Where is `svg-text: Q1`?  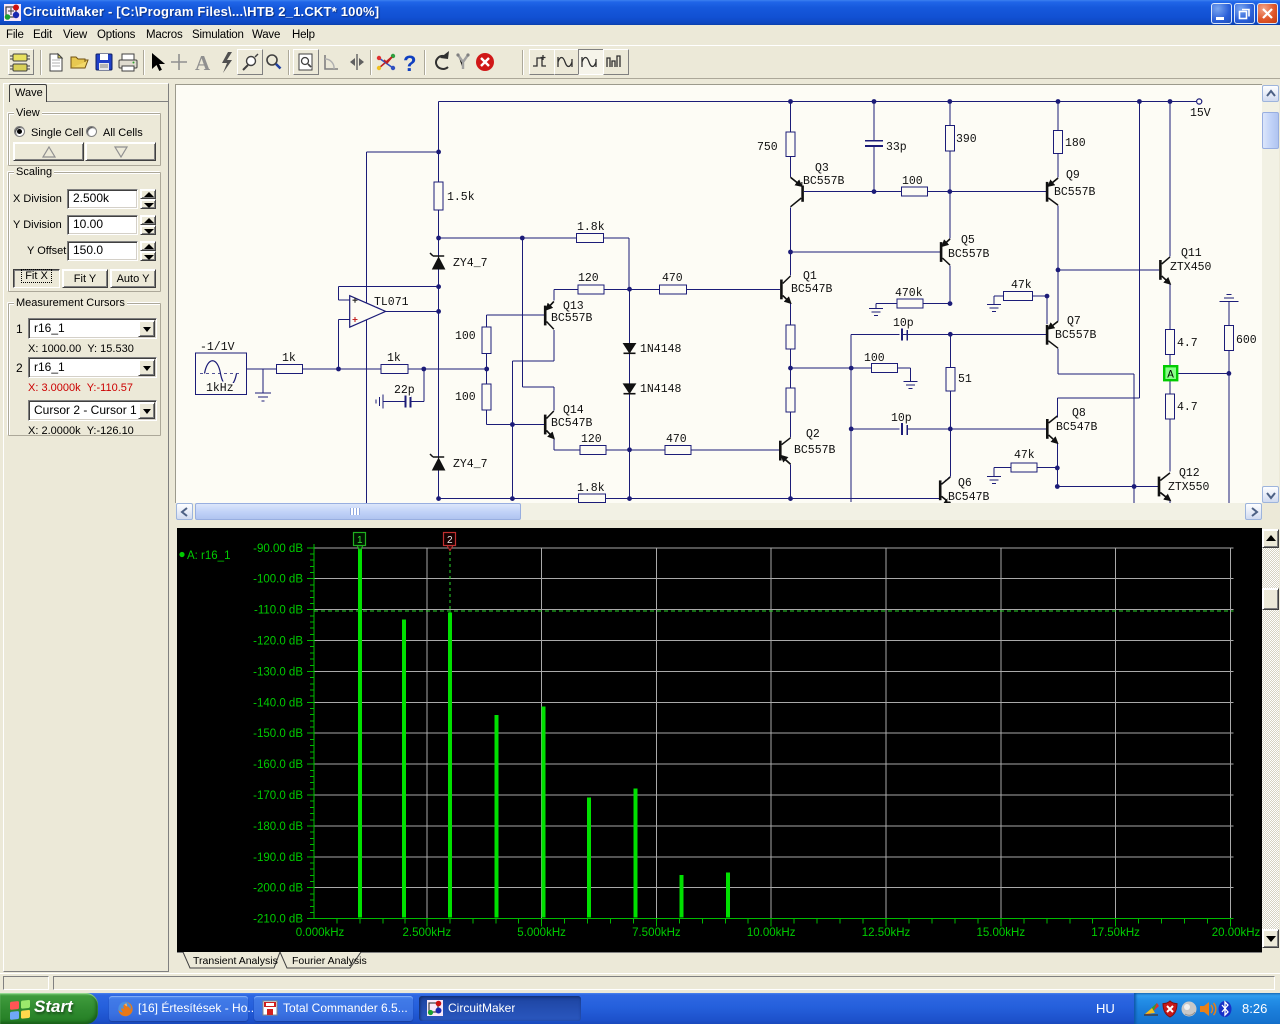
svg-text: Q1 is located at coordinates (810, 276).